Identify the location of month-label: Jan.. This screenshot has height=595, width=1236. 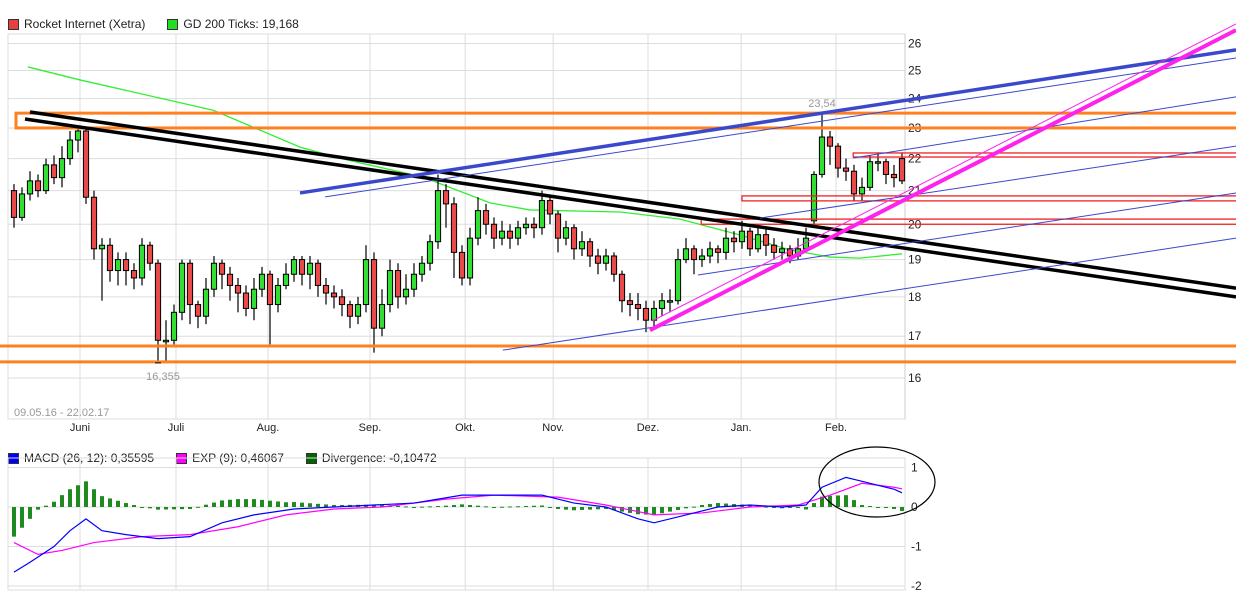
(741, 428).